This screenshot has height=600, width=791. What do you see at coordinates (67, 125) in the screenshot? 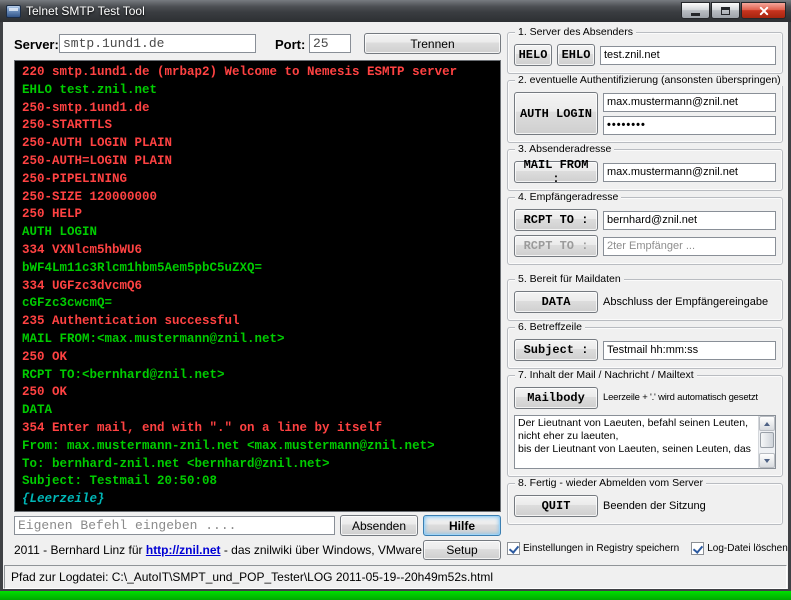
I see `terminal-line: 250-STARTTLS` at bounding box center [67, 125].